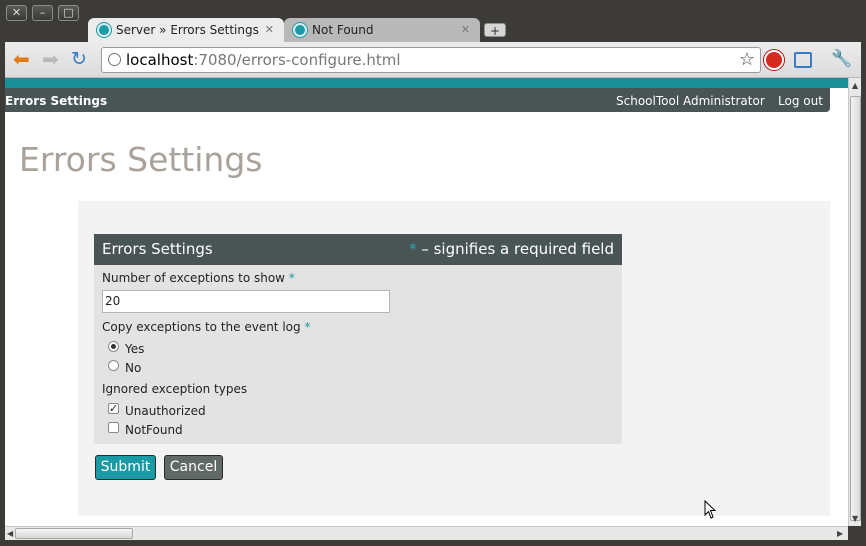  Describe the element at coordinates (343, 30) in the screenshot. I see `tab-label: Not Found` at that location.